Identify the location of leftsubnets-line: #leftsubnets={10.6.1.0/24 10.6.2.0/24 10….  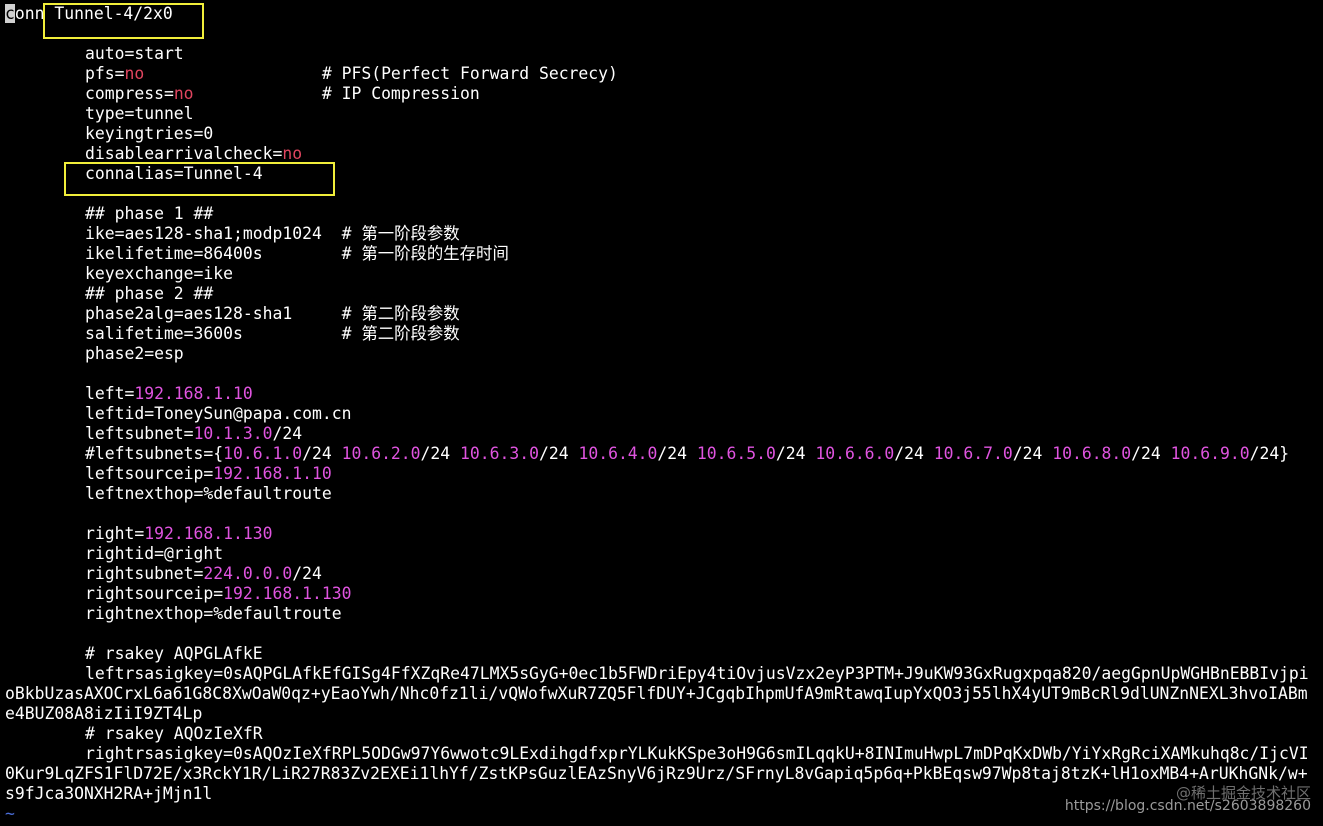
(664, 454).